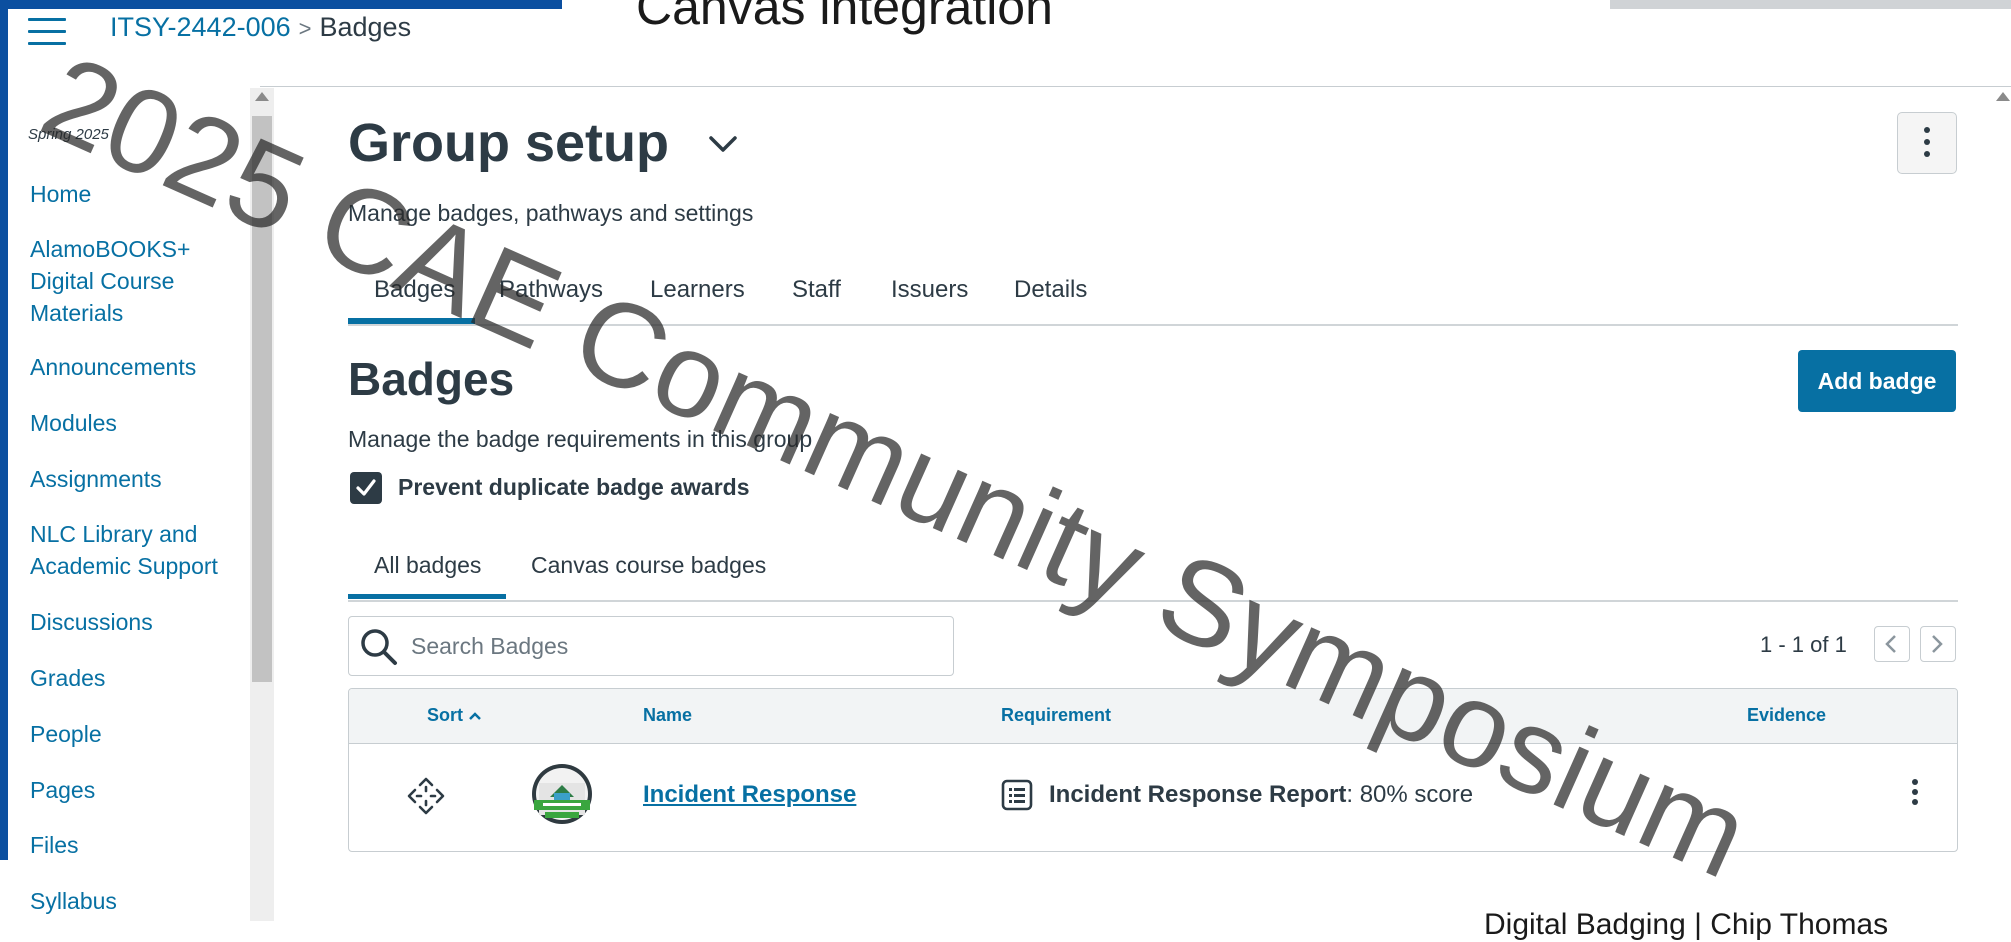  Describe the element at coordinates (62, 790) in the screenshot. I see `sidebar-item-pages: Pages` at that location.